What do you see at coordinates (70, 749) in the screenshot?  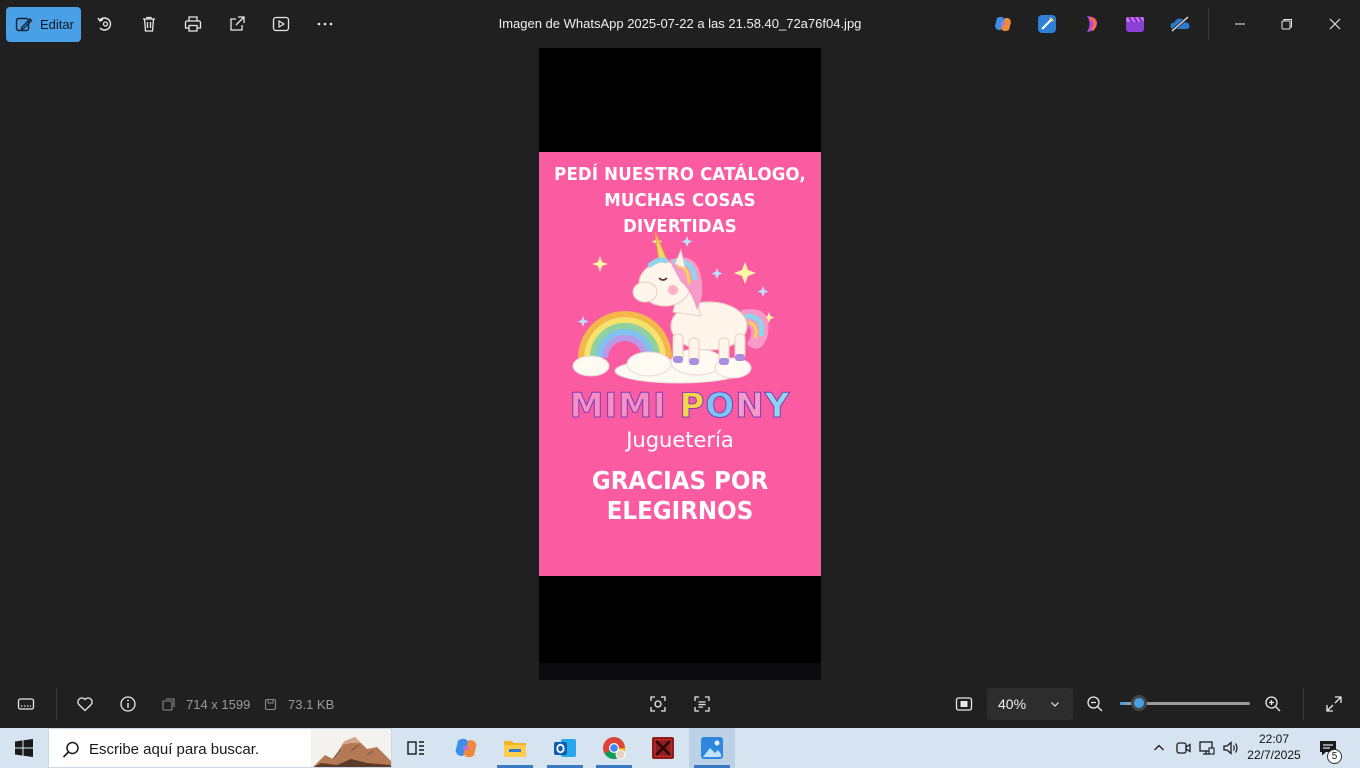 I see `search-icon` at bounding box center [70, 749].